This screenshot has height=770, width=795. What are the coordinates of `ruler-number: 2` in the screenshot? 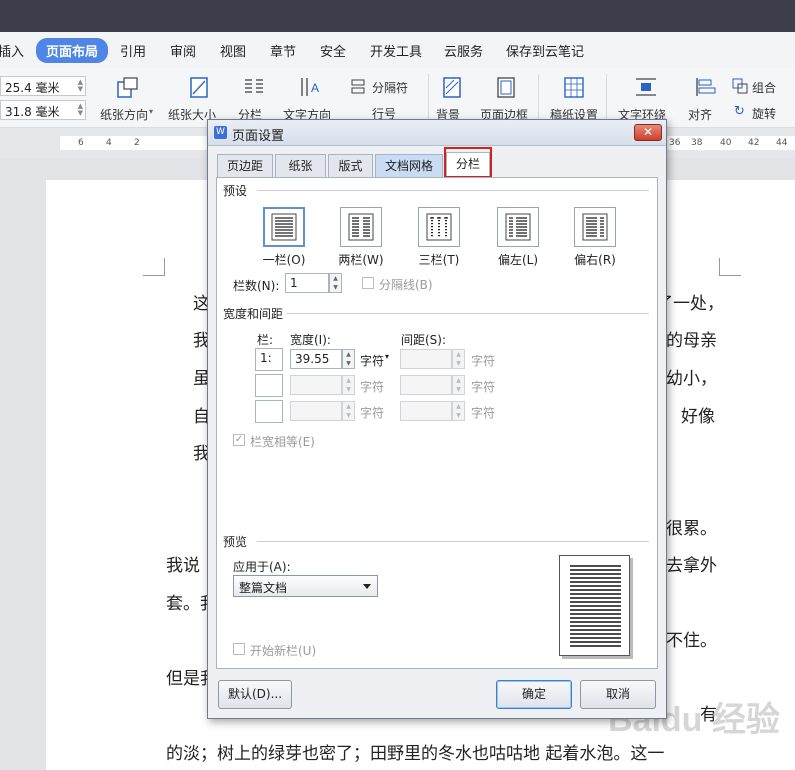 It's located at (137, 143).